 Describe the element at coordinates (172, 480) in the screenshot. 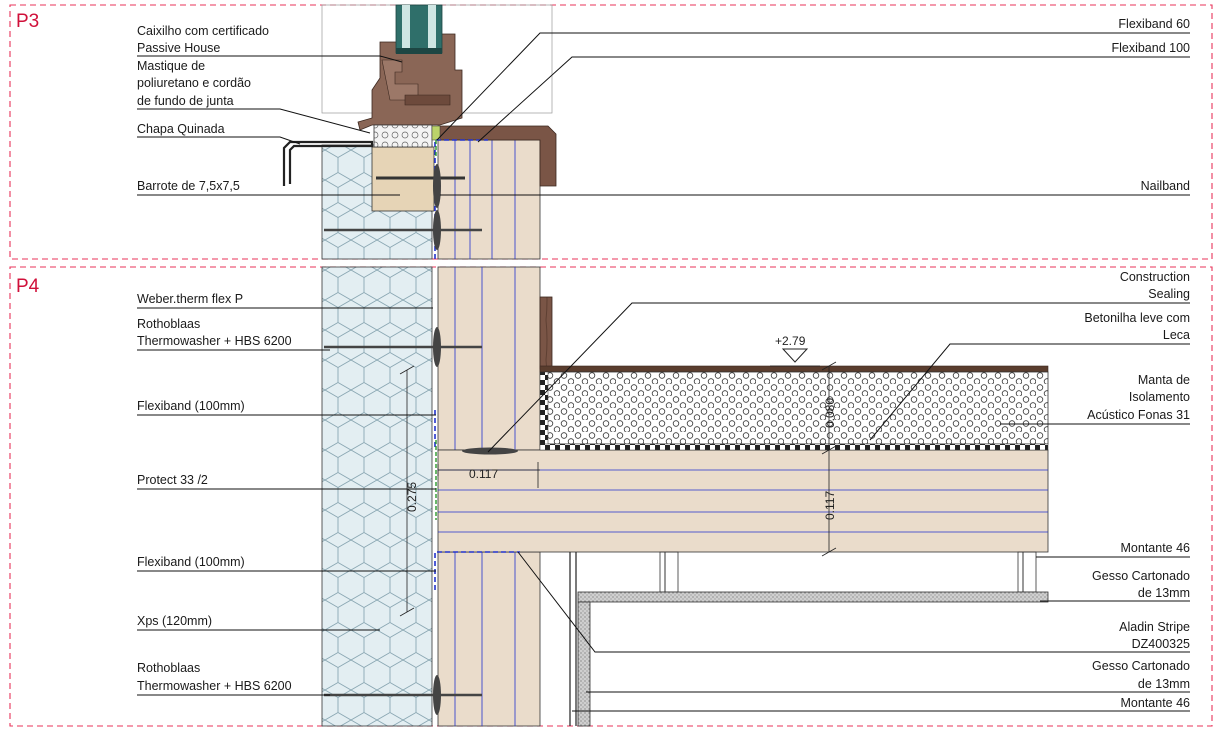

I see `label-protect: Protect 33 /2` at that location.